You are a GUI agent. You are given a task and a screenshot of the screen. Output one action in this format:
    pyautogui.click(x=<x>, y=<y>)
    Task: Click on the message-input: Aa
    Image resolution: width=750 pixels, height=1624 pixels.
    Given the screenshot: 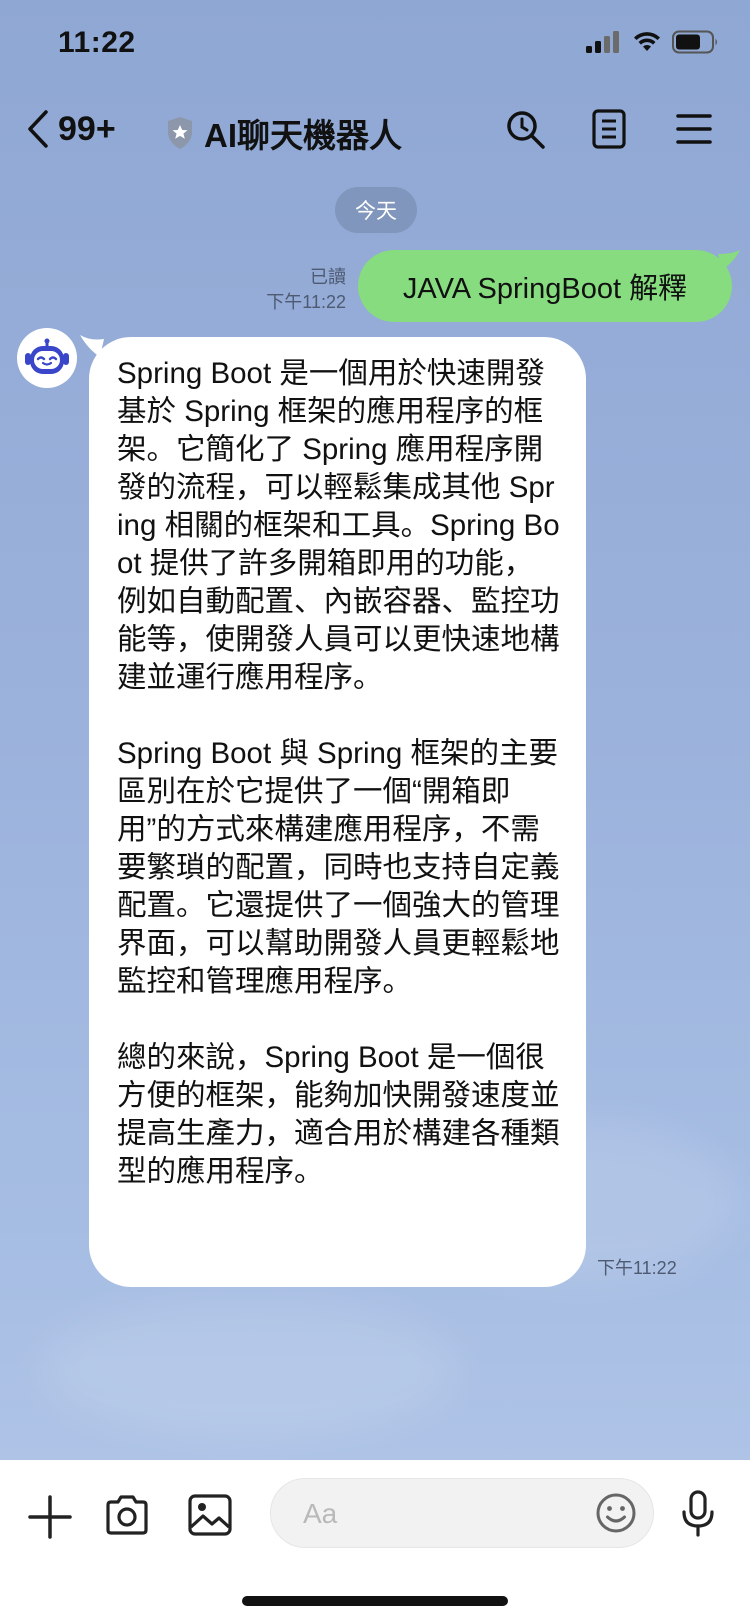 What is the action you would take?
    pyautogui.click(x=462, y=1513)
    